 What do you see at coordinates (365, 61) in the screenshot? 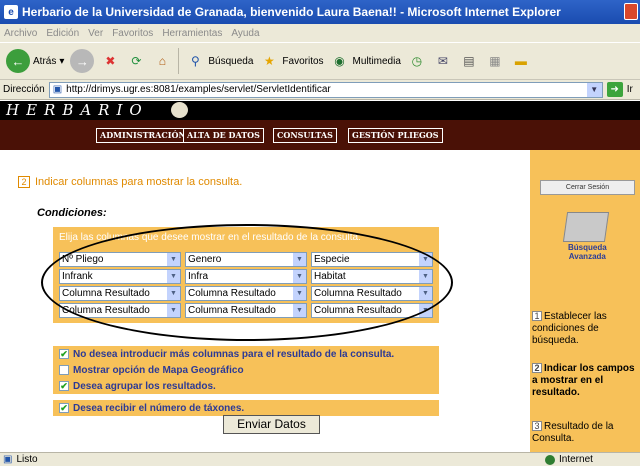
I see `media-button: ◉ Multimedia` at bounding box center [365, 61].